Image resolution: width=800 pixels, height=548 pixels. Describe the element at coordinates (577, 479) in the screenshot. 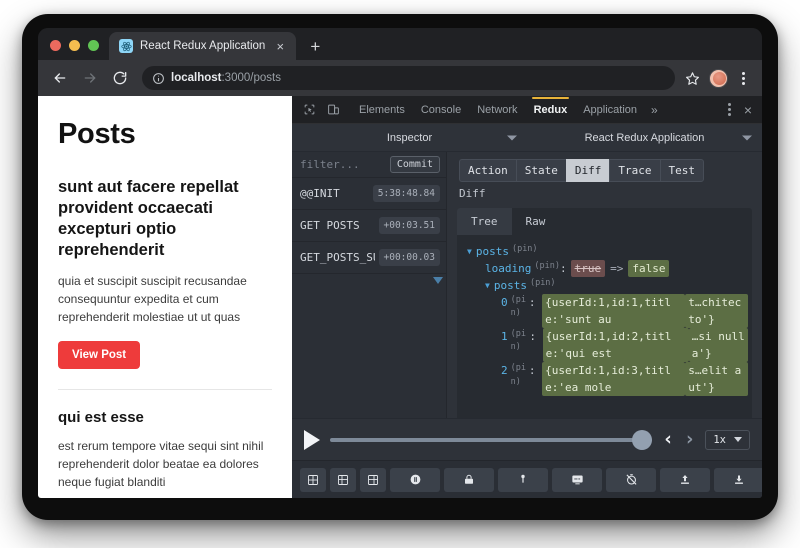

I see `slider-monitor-icon` at that location.